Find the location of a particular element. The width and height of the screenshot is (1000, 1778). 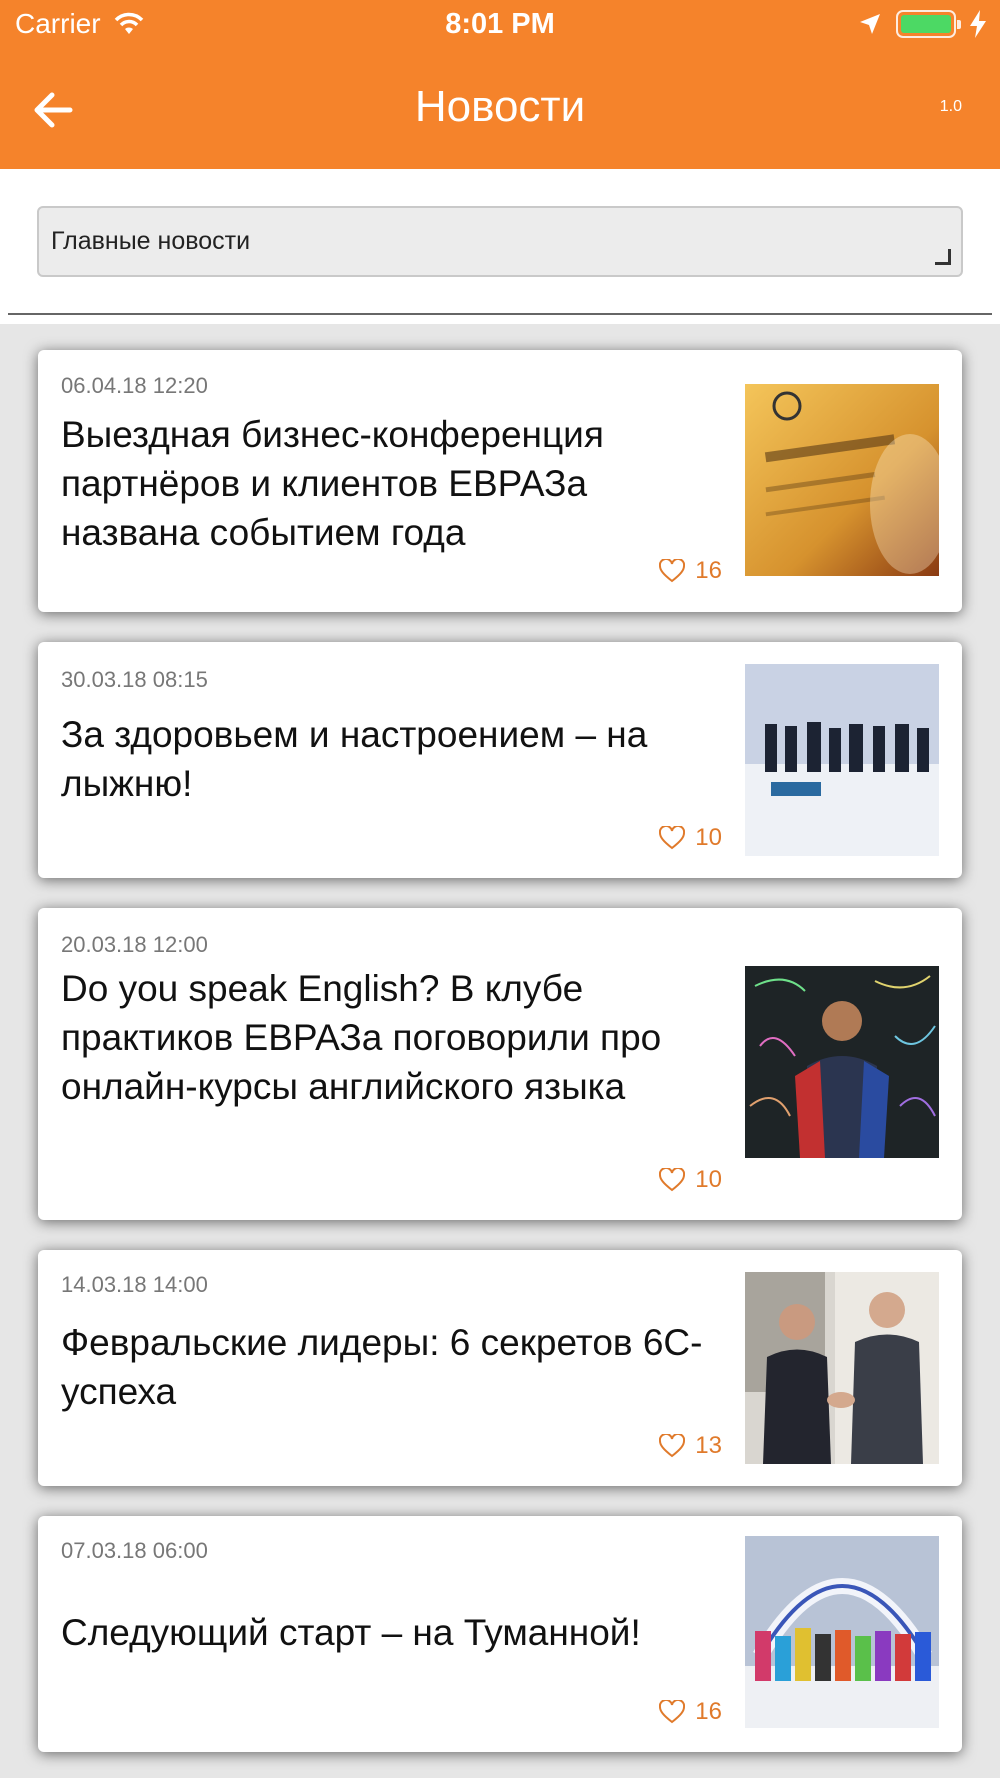

award-diploma-image is located at coordinates (842, 480).